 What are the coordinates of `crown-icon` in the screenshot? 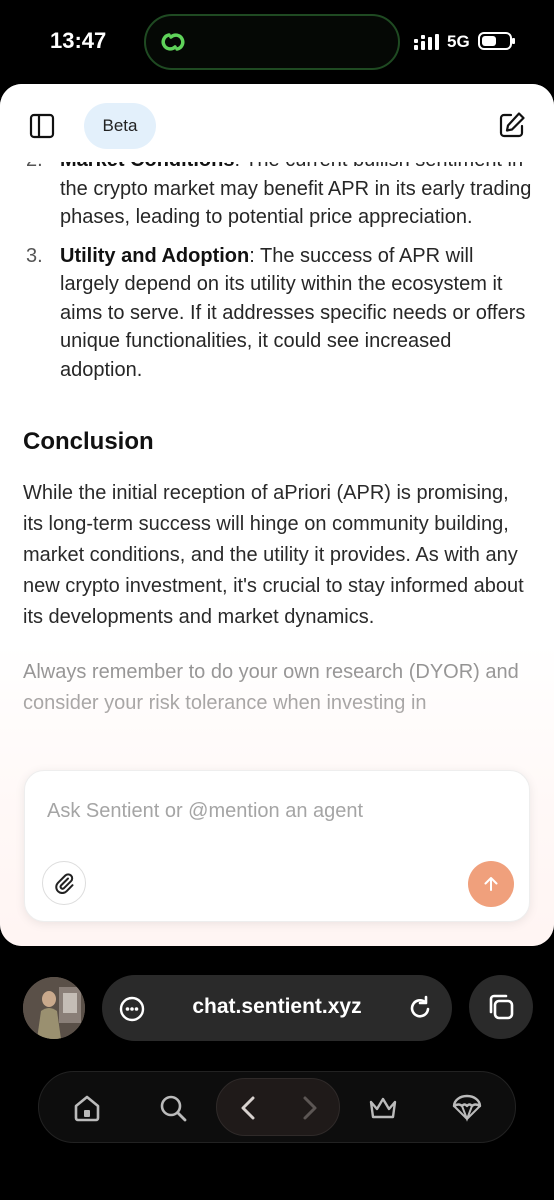 It's located at (383, 1108).